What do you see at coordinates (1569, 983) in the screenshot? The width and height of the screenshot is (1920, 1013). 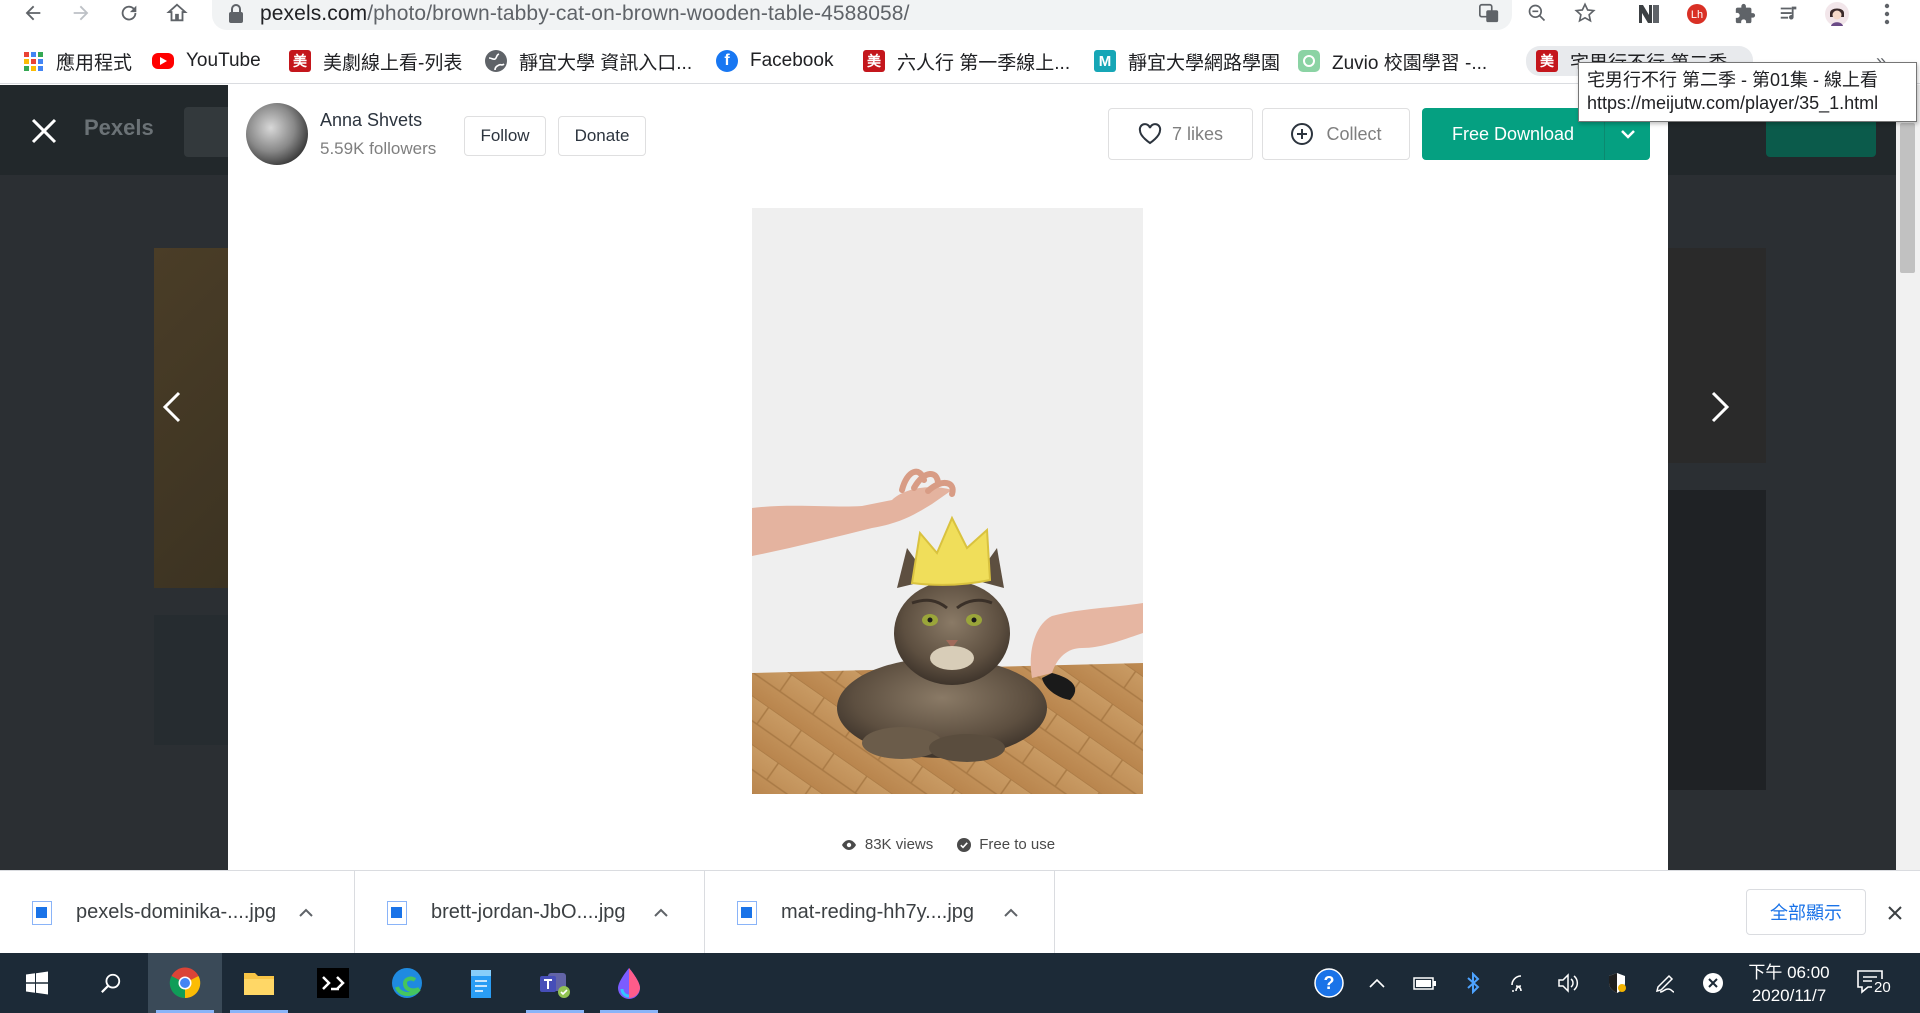 I see `volume-icon` at bounding box center [1569, 983].